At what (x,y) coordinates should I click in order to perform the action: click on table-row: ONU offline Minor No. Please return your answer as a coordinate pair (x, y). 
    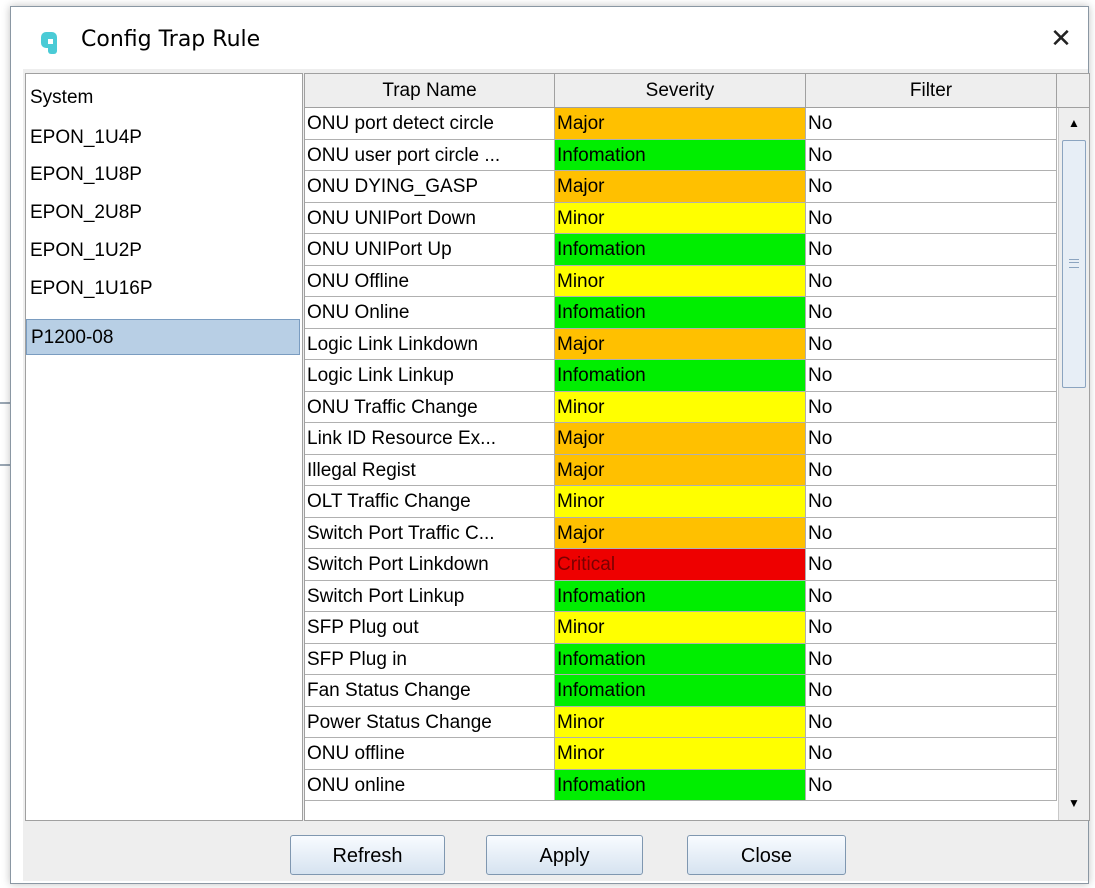
    Looking at the image, I should click on (681, 754).